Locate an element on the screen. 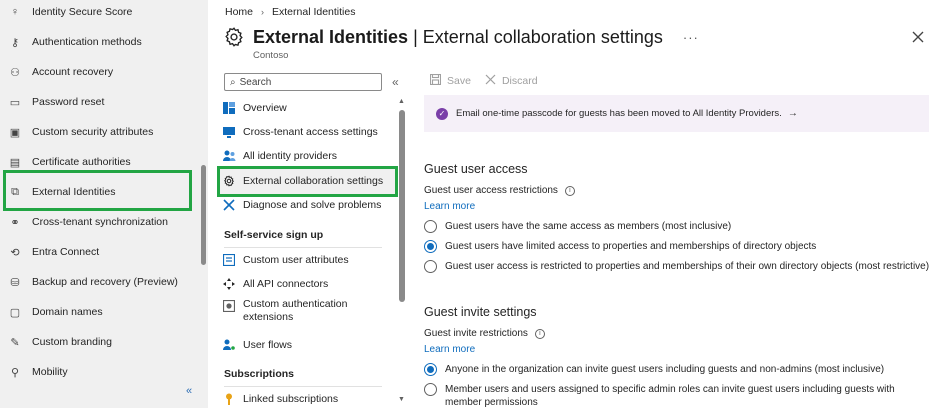 This screenshot has height=408, width=936. guest-access-restrictions-label: Guest user access restrictions i is located at coordinates (499, 190).